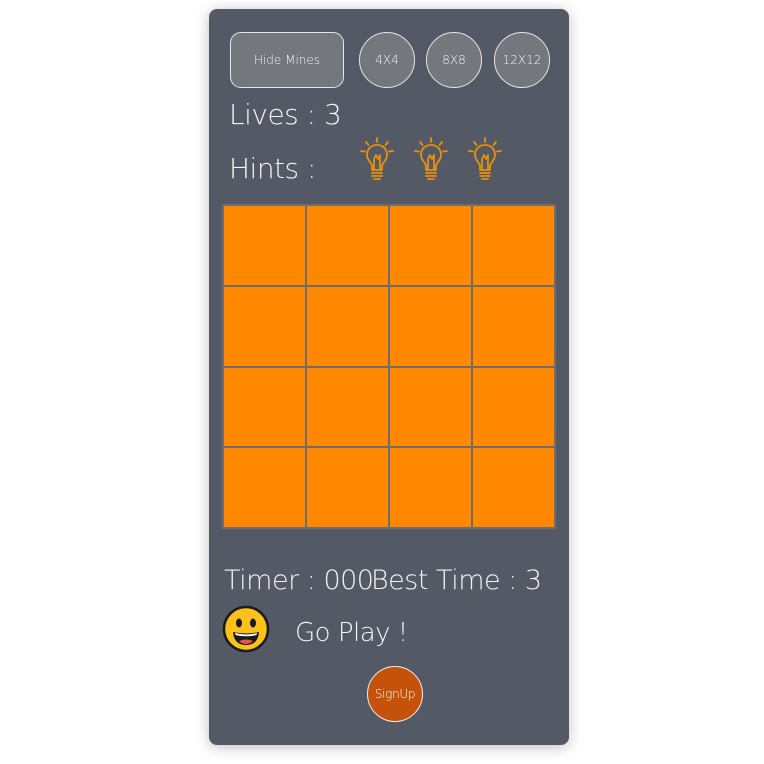 The image size is (764, 764). I want to click on size-8x8-button: 8X8, so click(454, 60).